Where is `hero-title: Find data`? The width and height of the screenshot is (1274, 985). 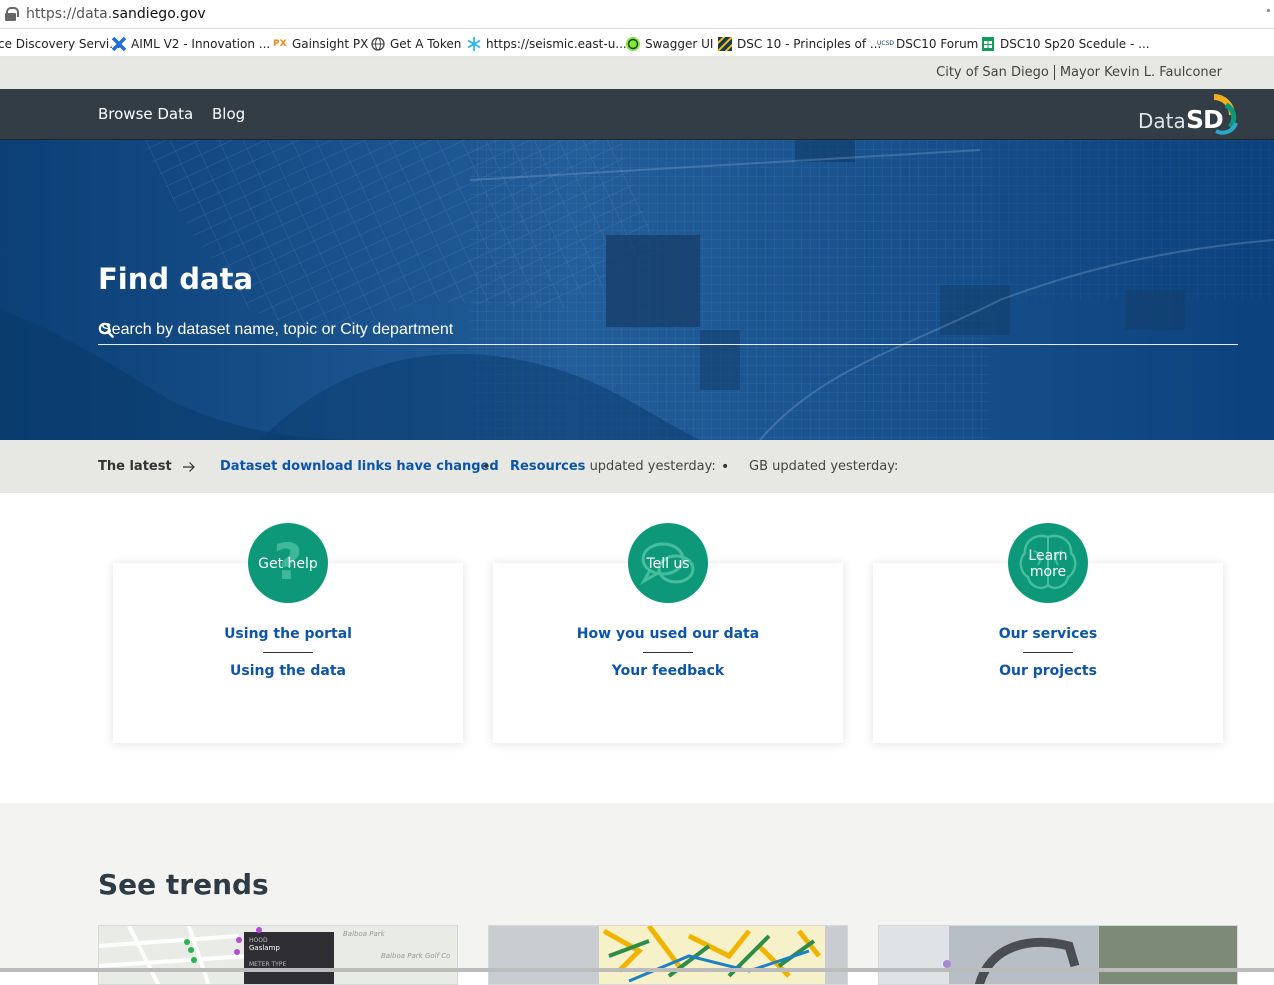 hero-title: Find data is located at coordinates (176, 279).